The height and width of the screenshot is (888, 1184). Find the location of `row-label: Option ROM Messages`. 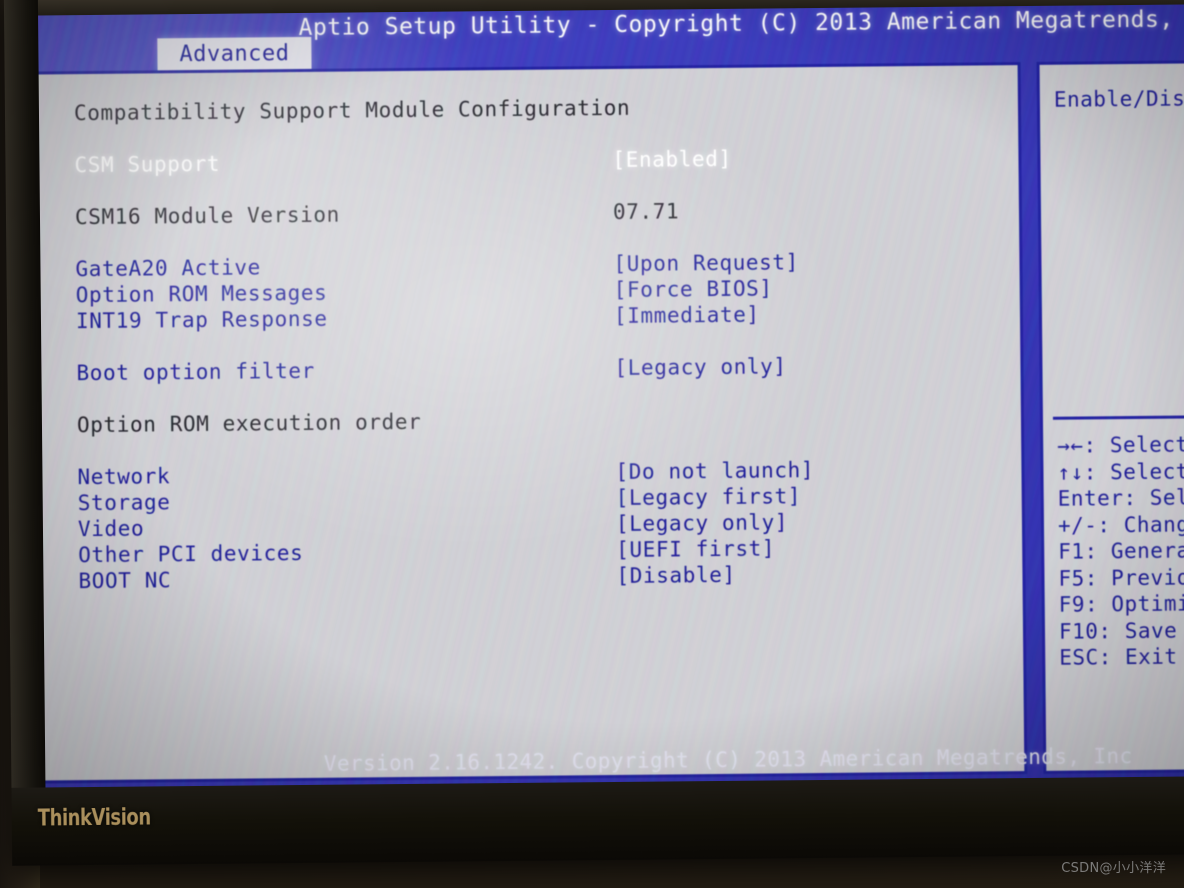

row-label: Option ROM Messages is located at coordinates (201, 294).